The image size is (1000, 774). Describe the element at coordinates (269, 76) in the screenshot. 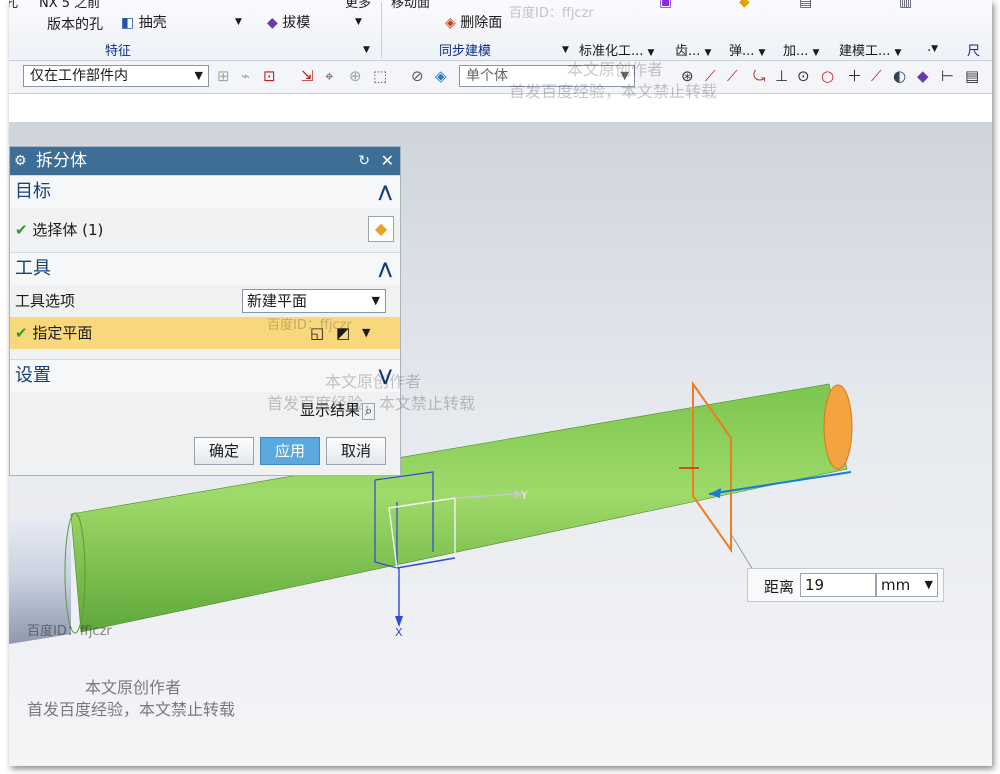

I see `select-box-icon: ⊡` at that location.